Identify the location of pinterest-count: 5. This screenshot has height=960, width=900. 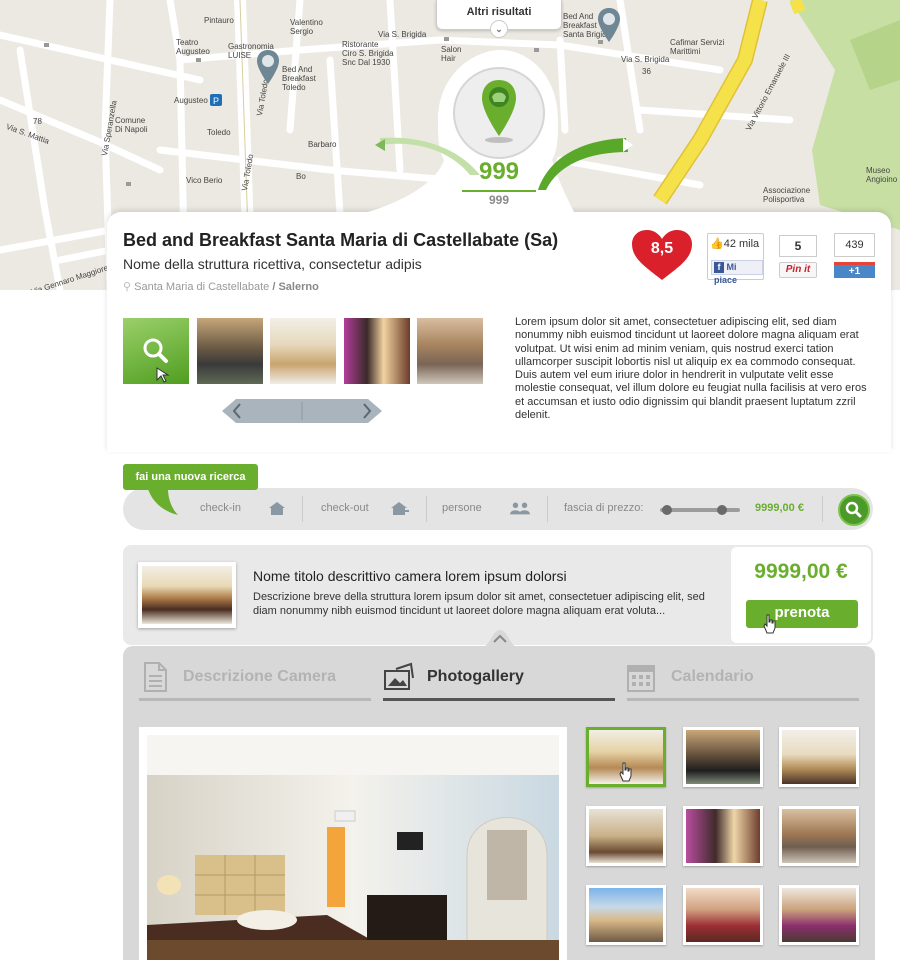
(798, 246).